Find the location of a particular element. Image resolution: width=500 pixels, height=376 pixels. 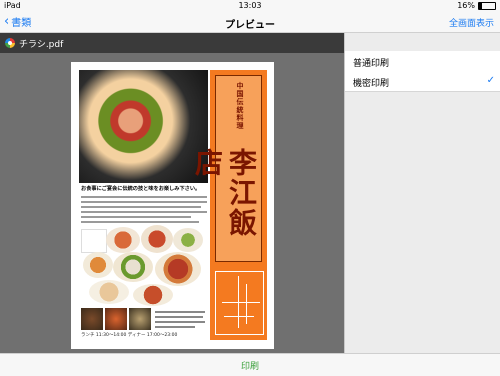

status-time: 13:03 is located at coordinates (250, 5).